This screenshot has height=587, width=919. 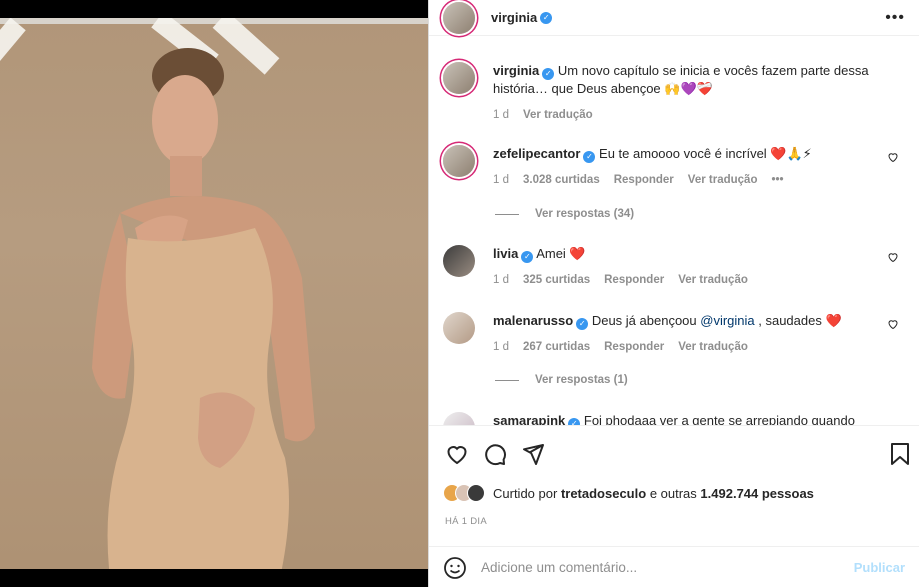 What do you see at coordinates (561, 180) in the screenshot?
I see `comment-likes-button: 3.028 curtidas` at bounding box center [561, 180].